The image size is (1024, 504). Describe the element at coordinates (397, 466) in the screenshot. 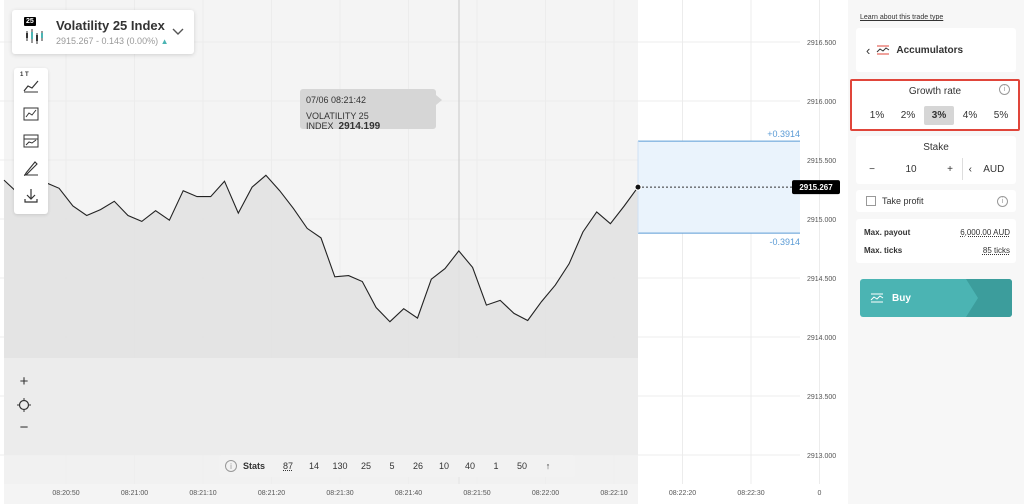

I see `stats-bar: i Stats 87 14 130 25 5 26 10 40 1 50 ↑` at that location.